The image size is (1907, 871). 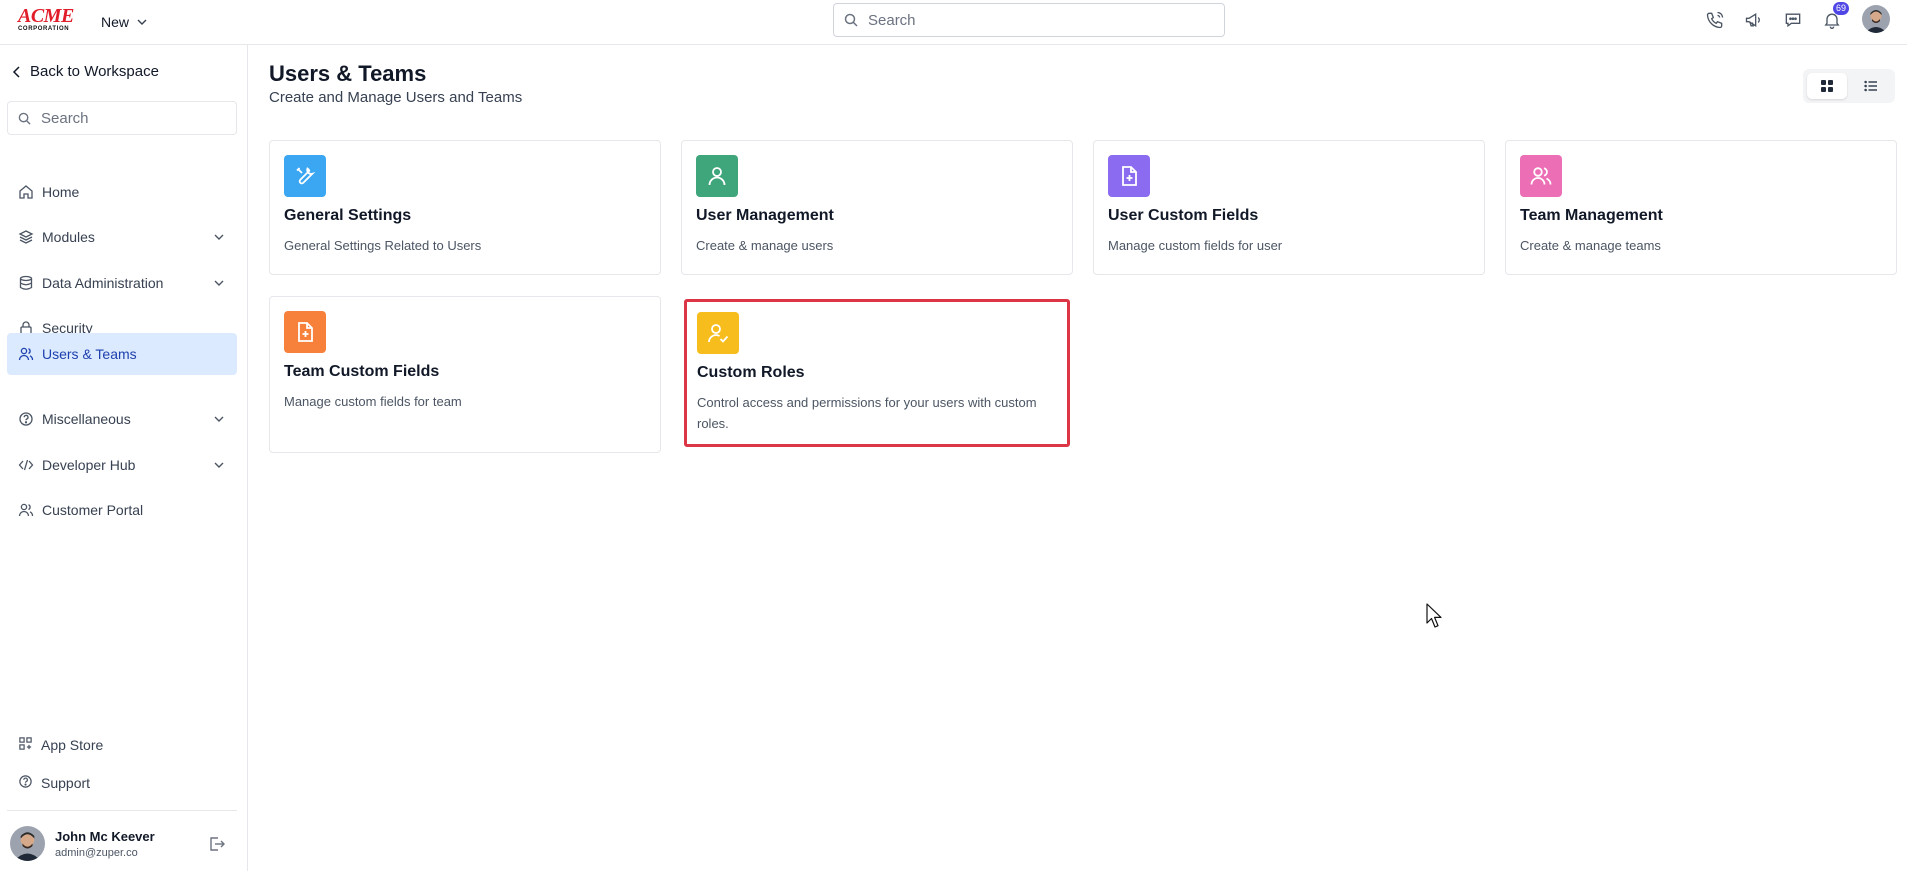 What do you see at coordinates (16, 71) in the screenshot?
I see `chevron-left-icon` at bounding box center [16, 71].